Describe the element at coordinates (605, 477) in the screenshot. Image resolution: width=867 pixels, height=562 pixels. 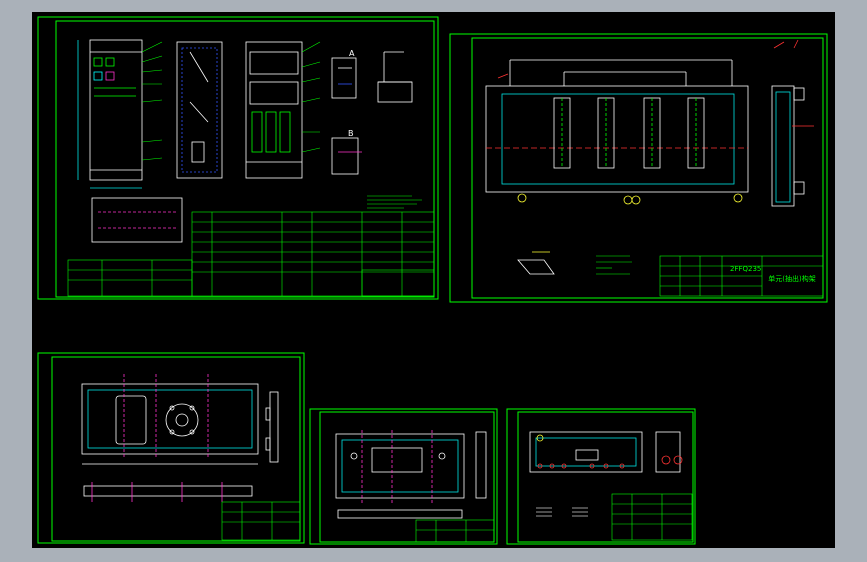
I see `sheet-5-inner-border` at that location.